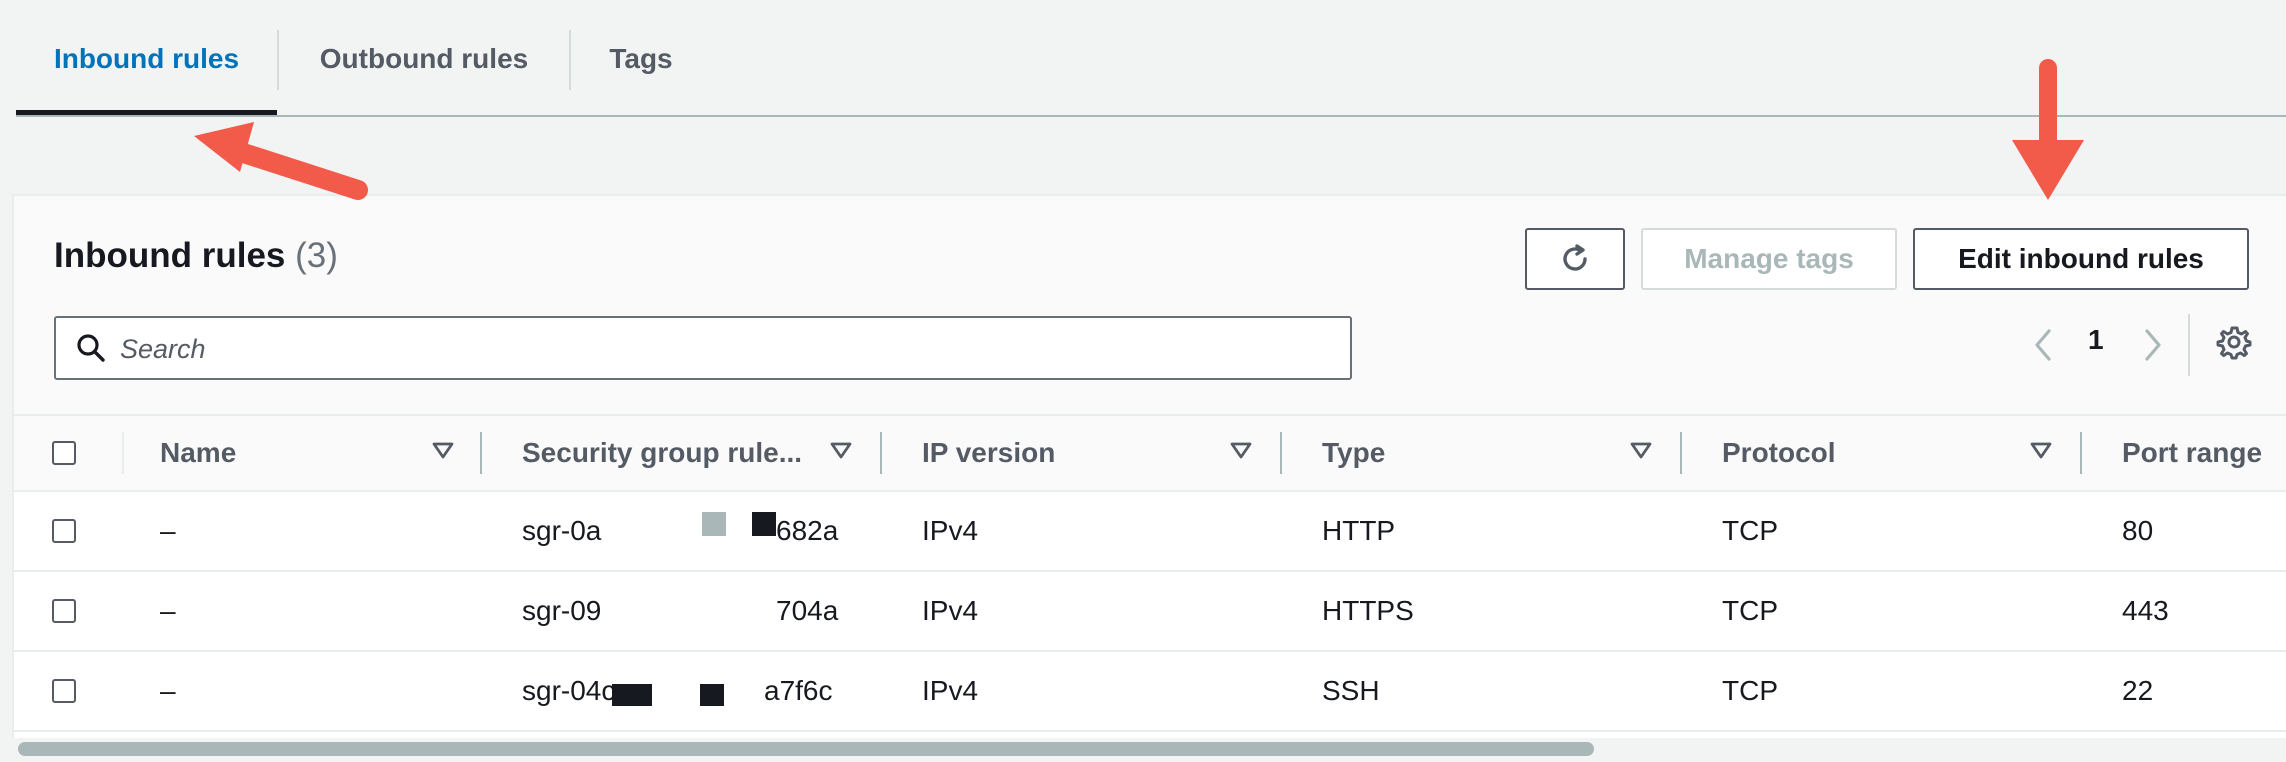  Describe the element at coordinates (2234, 342) in the screenshot. I see `gear-icon` at that location.